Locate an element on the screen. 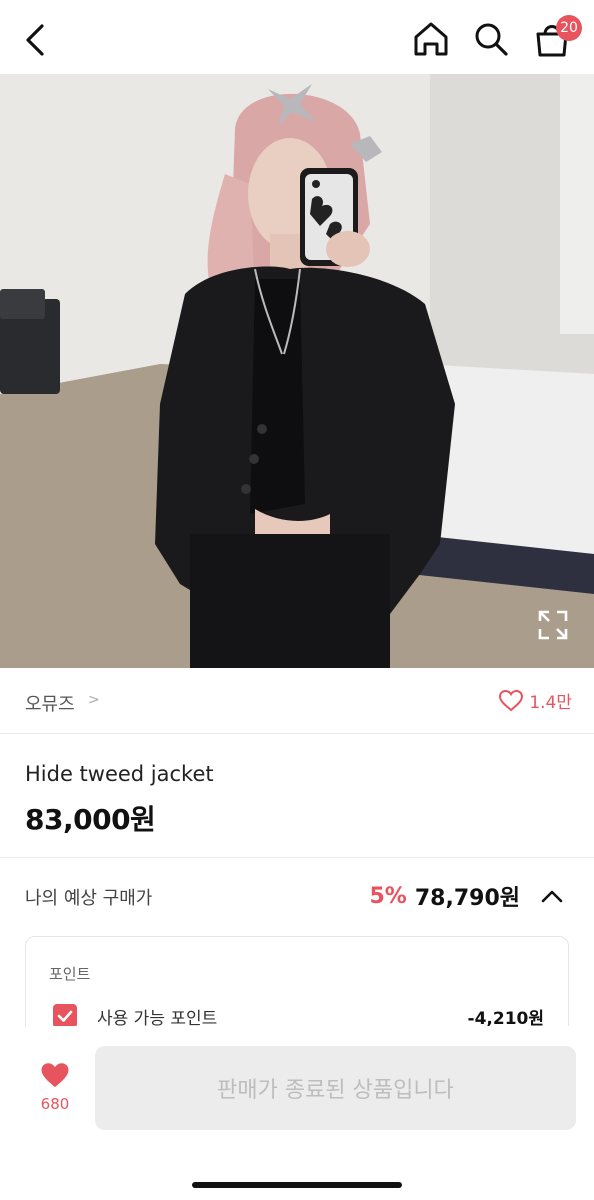 This screenshot has height=1200, width=594. brand-row: 오뮤즈 > 1.4만 is located at coordinates (297, 701).